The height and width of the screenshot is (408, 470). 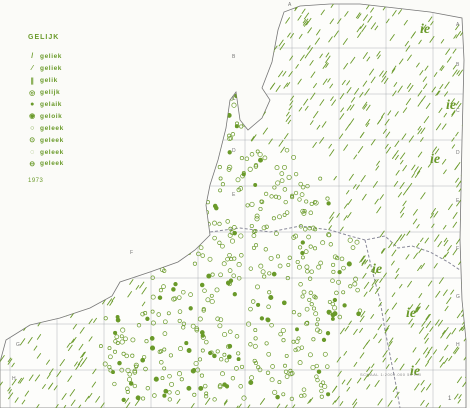 I want to click on double-circle-icon: ◎, so click(x=32, y=93).